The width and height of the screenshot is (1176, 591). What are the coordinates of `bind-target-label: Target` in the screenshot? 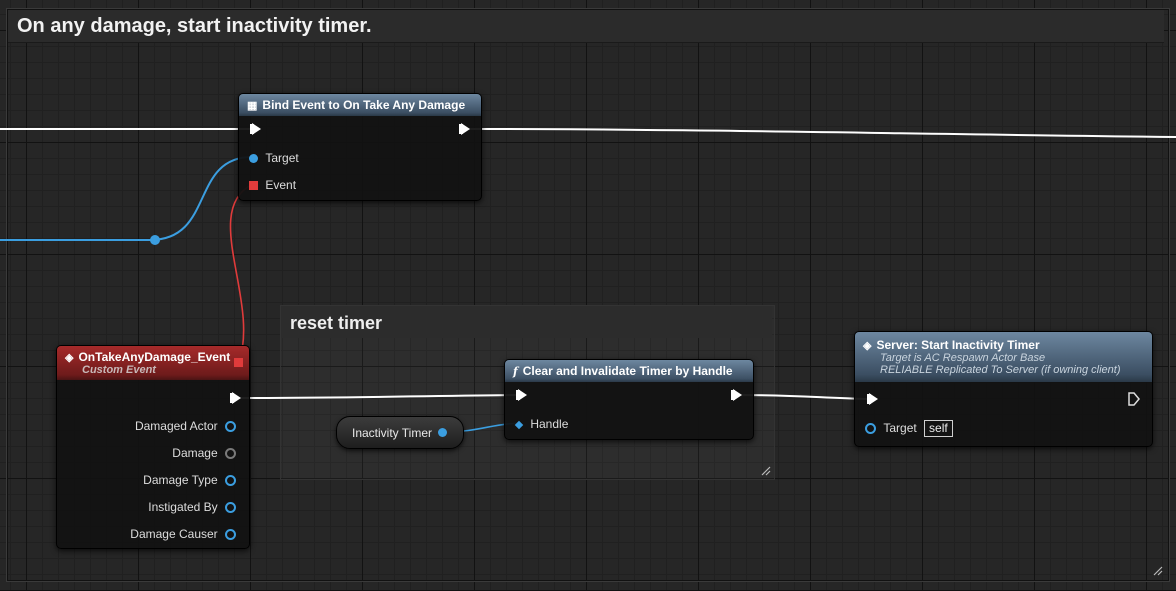 It's located at (282, 158).